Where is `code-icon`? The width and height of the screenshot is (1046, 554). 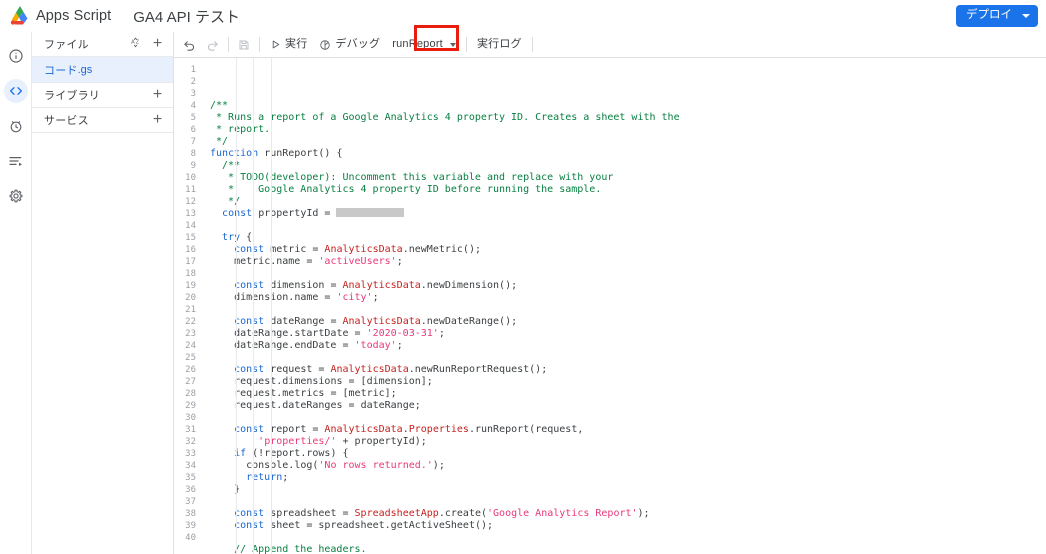
code-icon is located at coordinates (16, 91).